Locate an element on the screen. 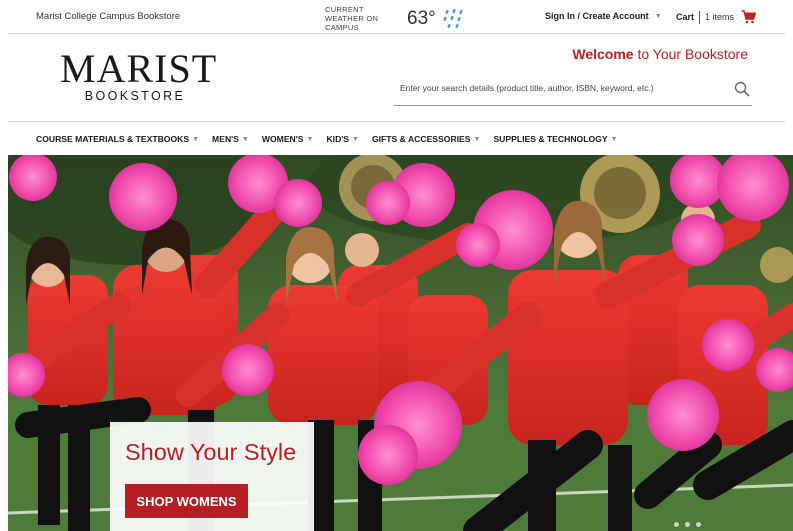  marist-bookstore-logo: MARIST BOOKSTORE is located at coordinates (138, 76).